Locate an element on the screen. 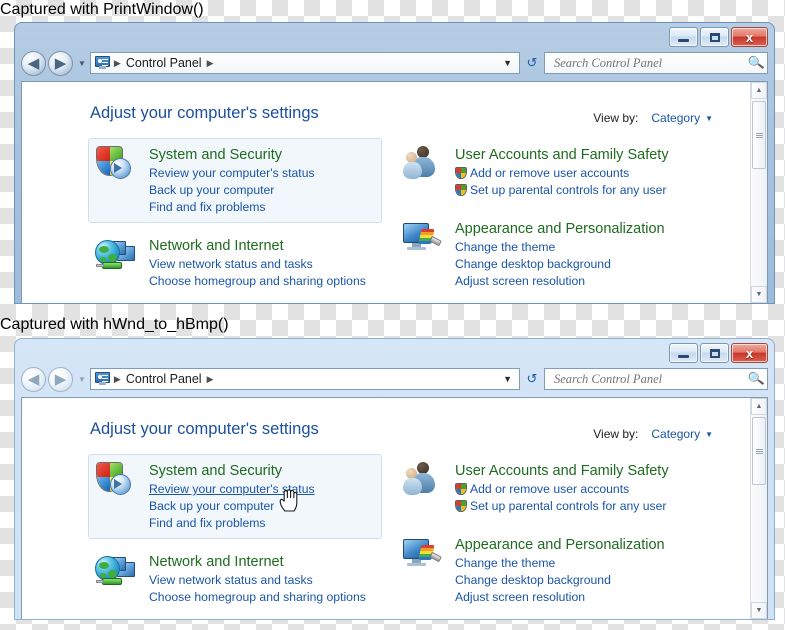 This screenshot has height=630, width=785. link-label: Add or remove user accounts is located at coordinates (550, 173).